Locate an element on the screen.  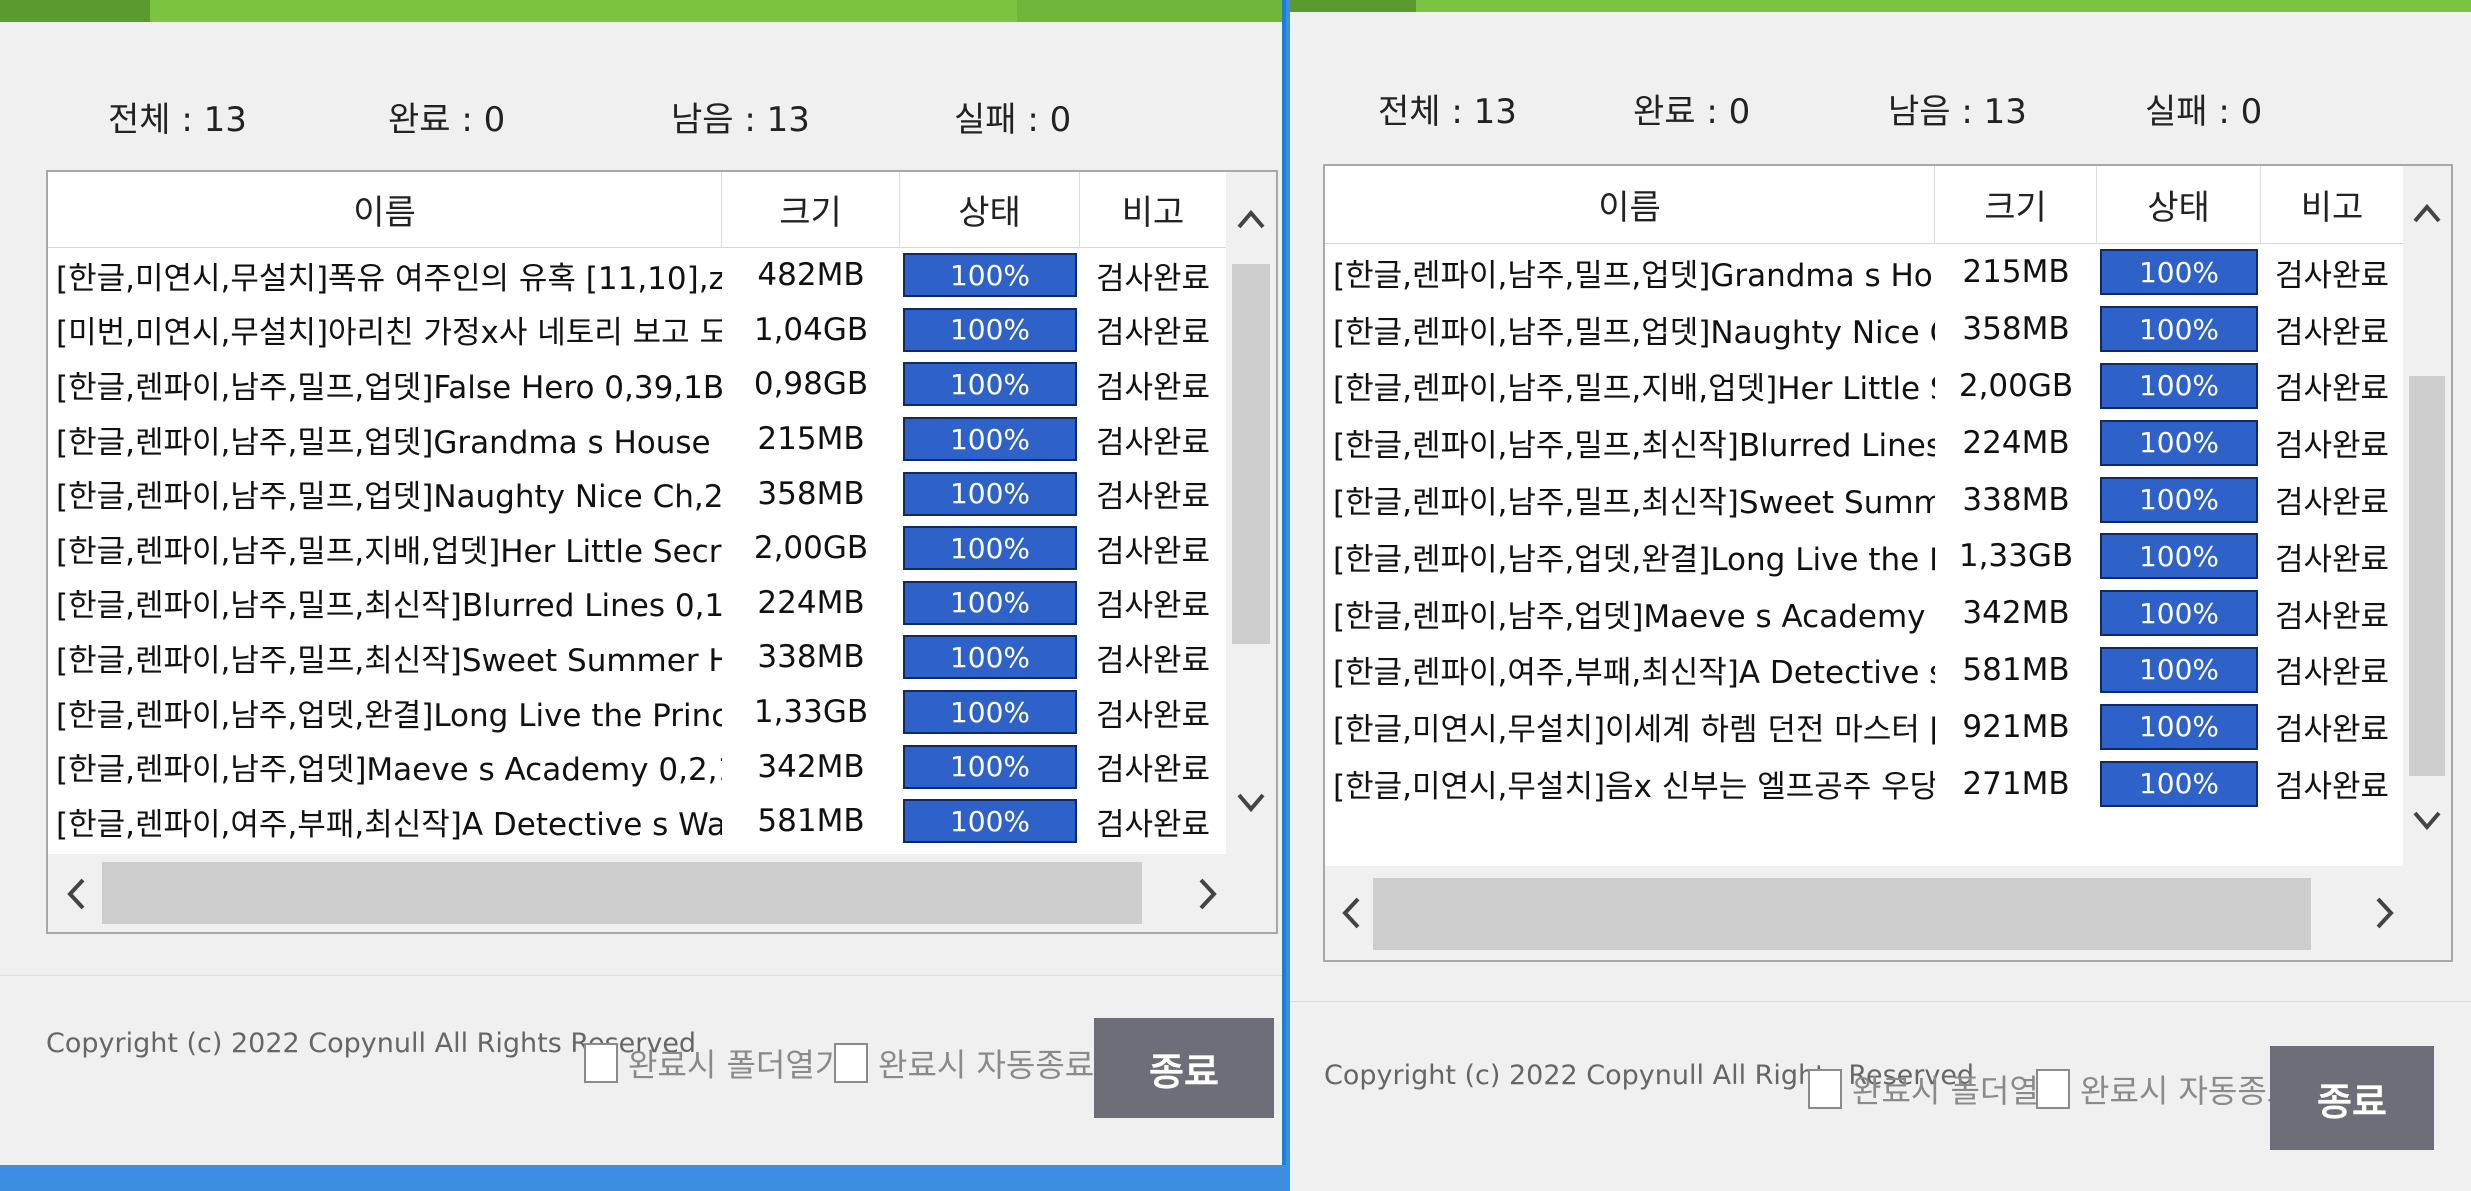
file-name: [한글,미연시,무설치]폭유 여주인의 유혹 [11,10],zip,ezc is located at coordinates (389, 278).